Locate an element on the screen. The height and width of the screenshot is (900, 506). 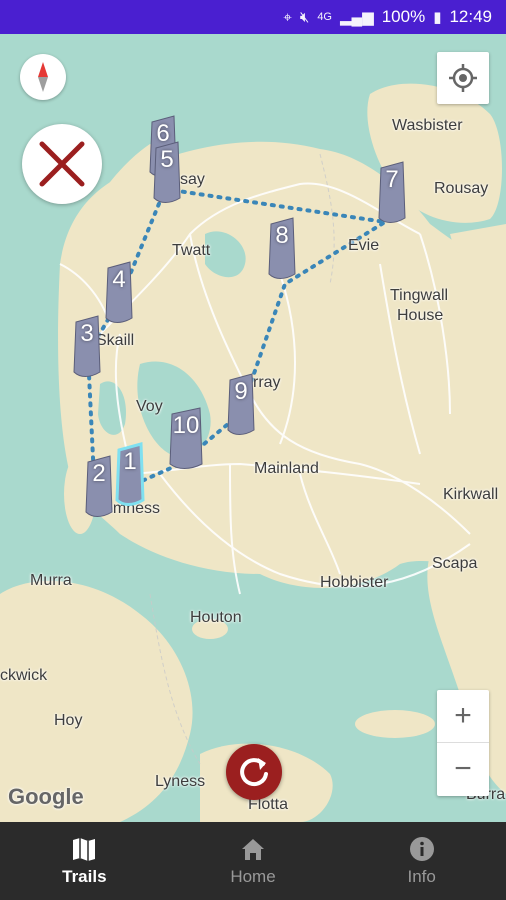
compass-icon is located at coordinates (43, 77).